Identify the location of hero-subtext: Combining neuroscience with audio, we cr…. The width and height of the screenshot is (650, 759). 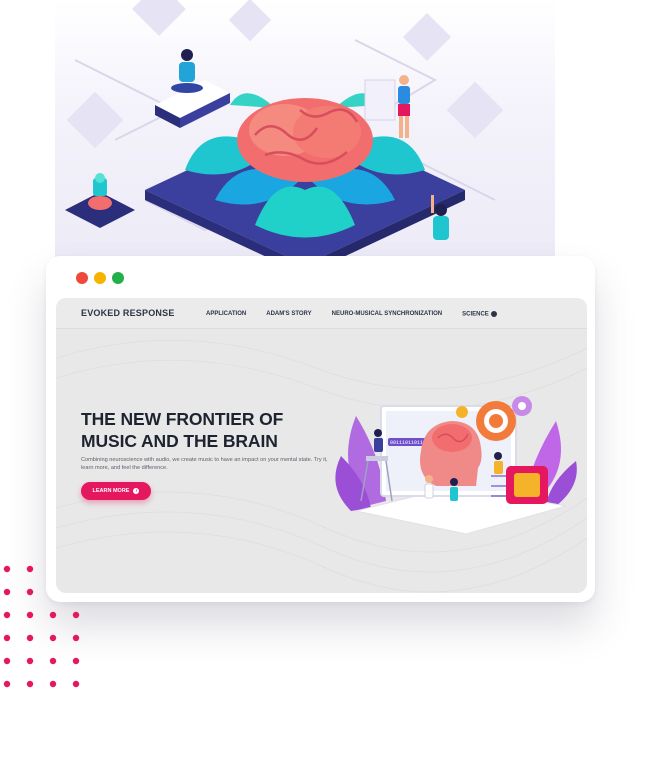
(204, 464).